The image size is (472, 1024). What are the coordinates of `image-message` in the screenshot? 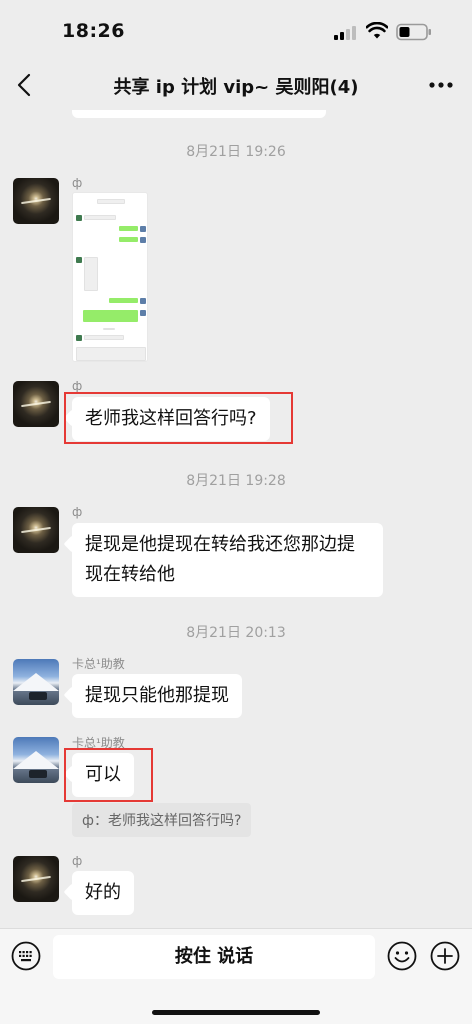 It's located at (110, 277).